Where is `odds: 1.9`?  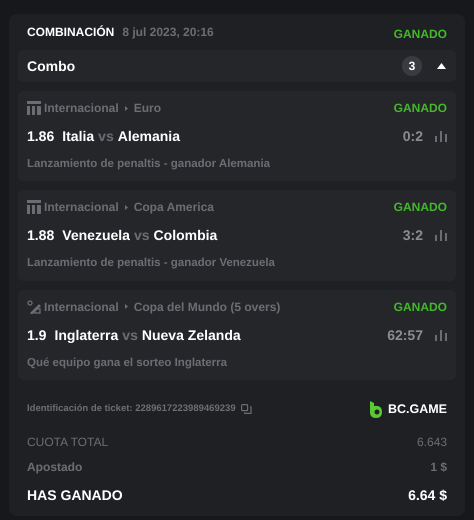
odds: 1.9 is located at coordinates (36, 335).